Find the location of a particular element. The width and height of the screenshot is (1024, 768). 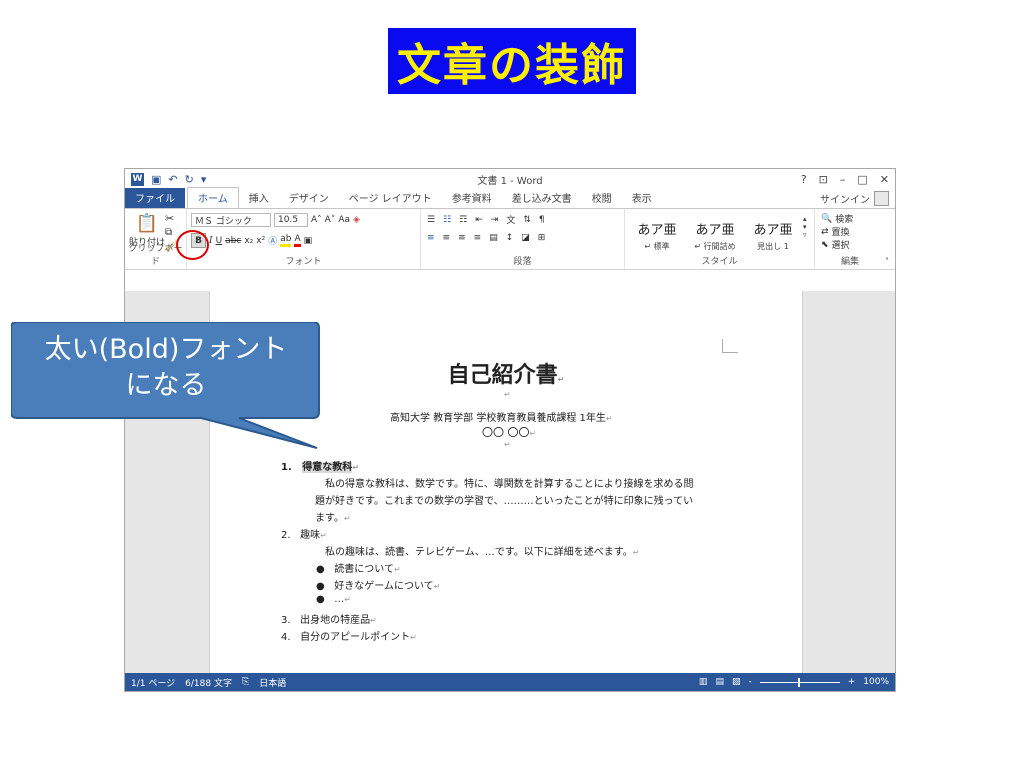

style-heading1: あア亜 見出し 1 is located at coordinates (773, 233).